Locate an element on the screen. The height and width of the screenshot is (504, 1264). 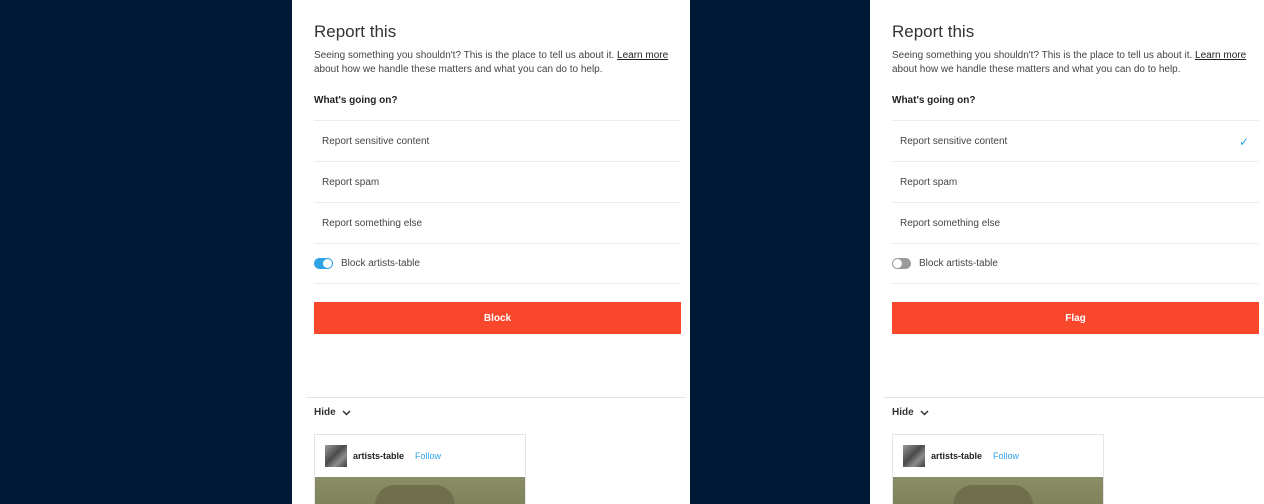
option-report-sensitive: Report sensitive content is located at coordinates (497, 140).